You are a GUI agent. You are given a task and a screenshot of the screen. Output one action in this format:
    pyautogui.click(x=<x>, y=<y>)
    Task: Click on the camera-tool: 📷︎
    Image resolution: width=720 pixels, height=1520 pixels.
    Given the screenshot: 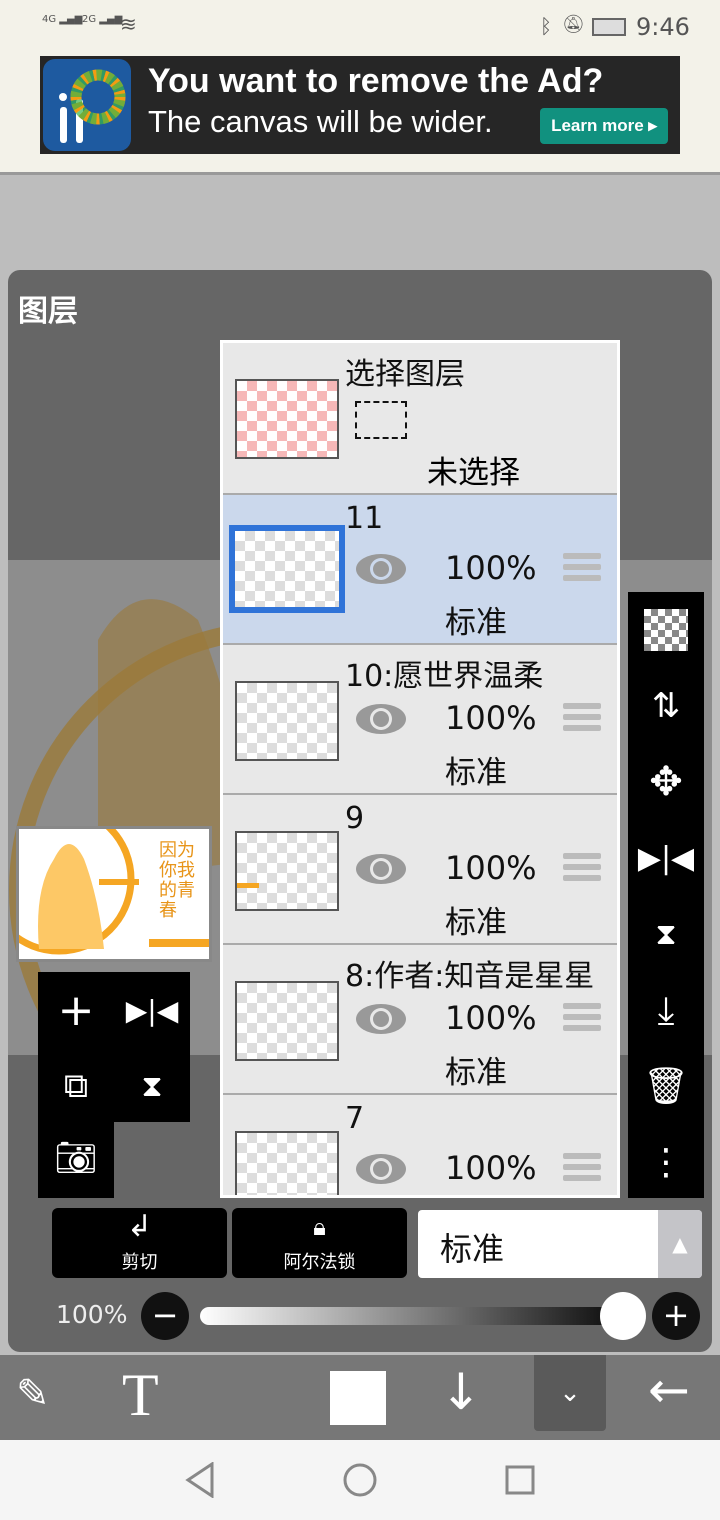 What is the action you would take?
    pyautogui.click(x=76, y=1159)
    